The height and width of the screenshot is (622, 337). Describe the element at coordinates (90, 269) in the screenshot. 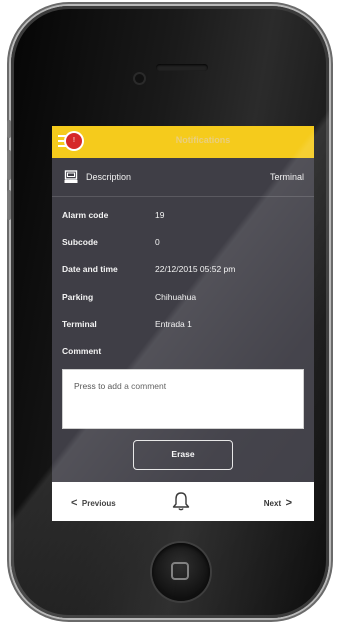

I see `detail-key: Date and time` at that location.